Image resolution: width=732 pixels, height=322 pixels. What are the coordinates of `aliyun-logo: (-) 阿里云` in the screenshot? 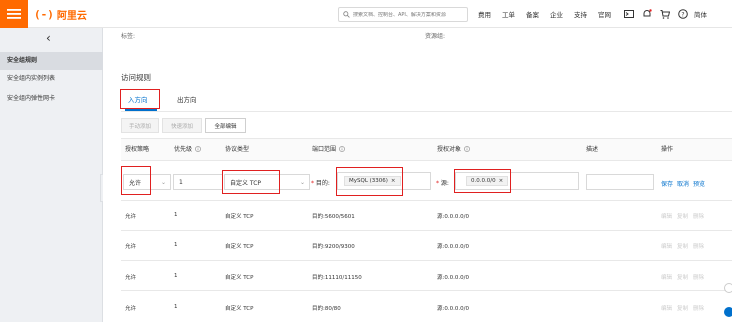 It's located at (60, 14).